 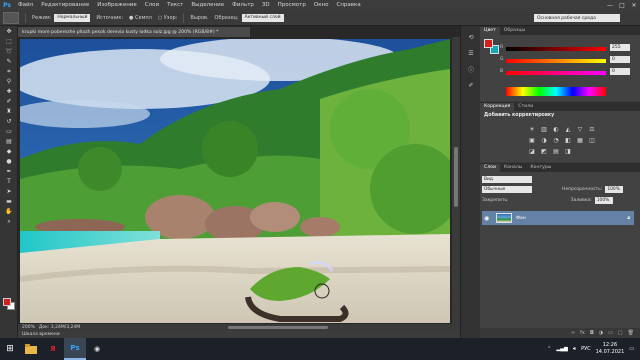 I want to click on menu-filter: Фильтр, so click(x=243, y=5).